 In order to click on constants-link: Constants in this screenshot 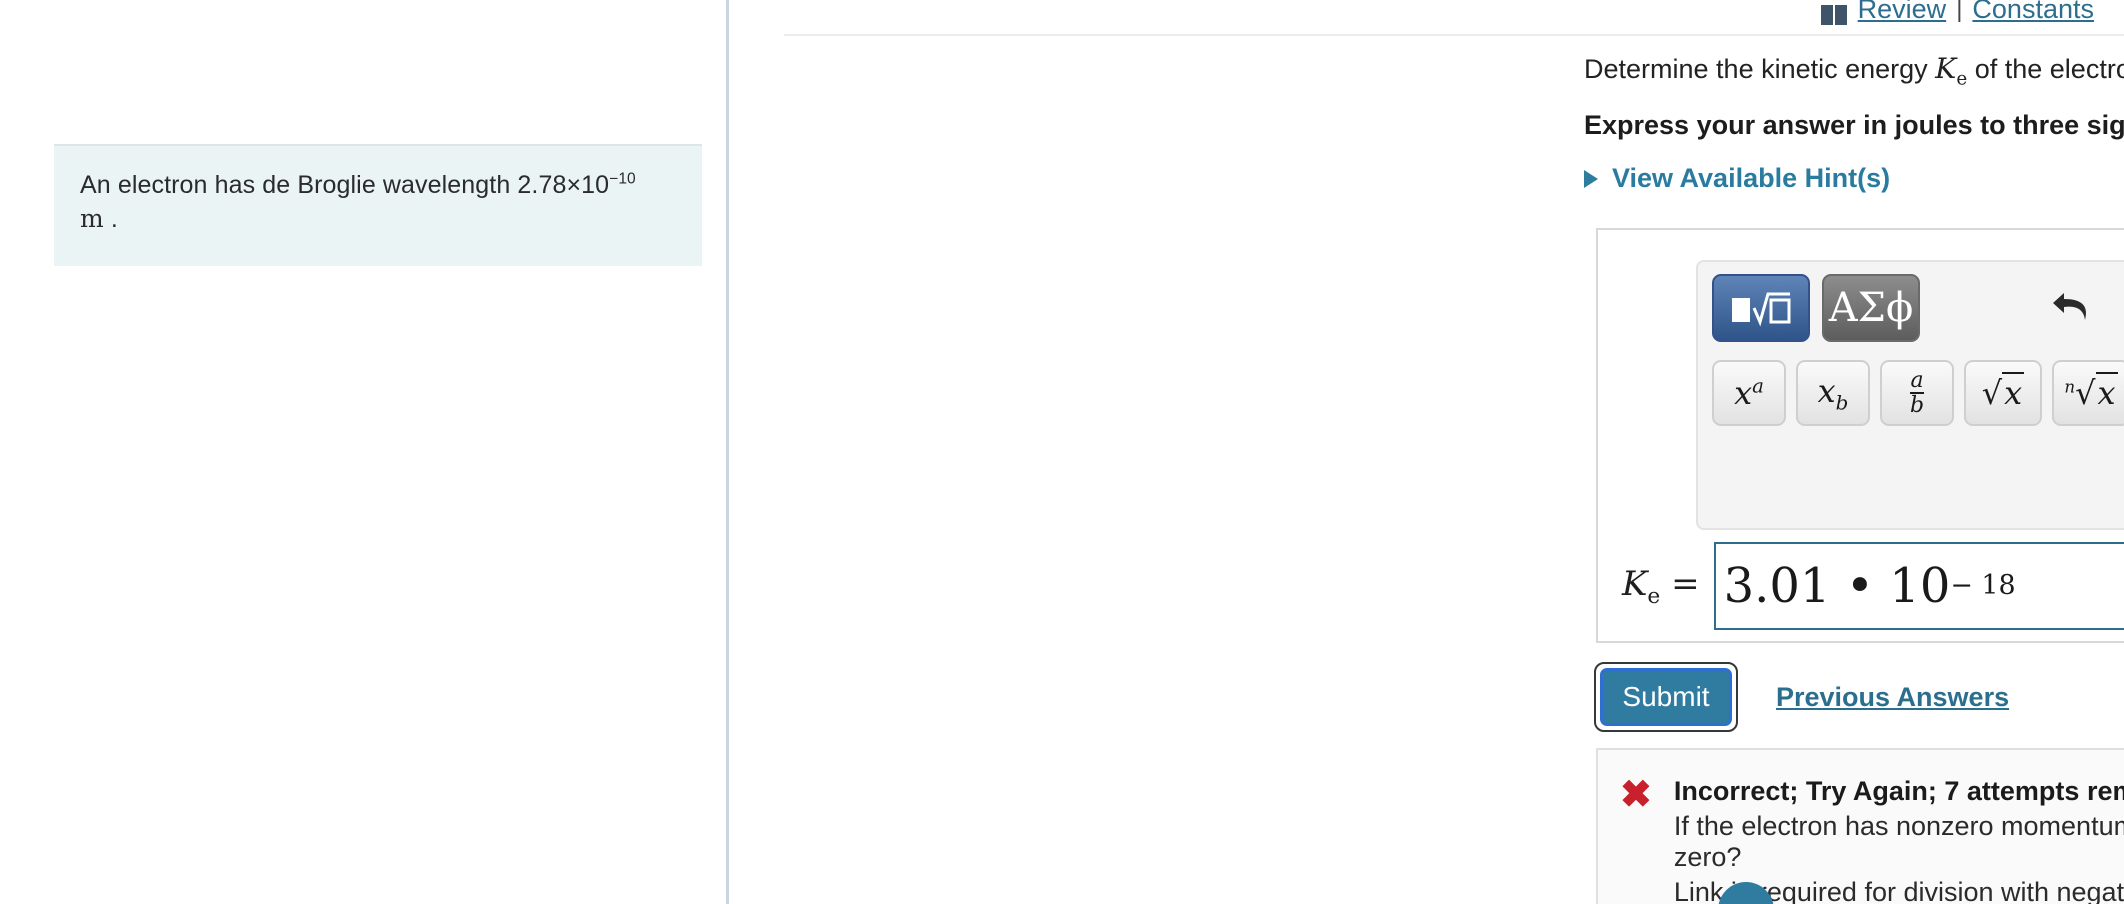, I will do `click(2033, 12)`.